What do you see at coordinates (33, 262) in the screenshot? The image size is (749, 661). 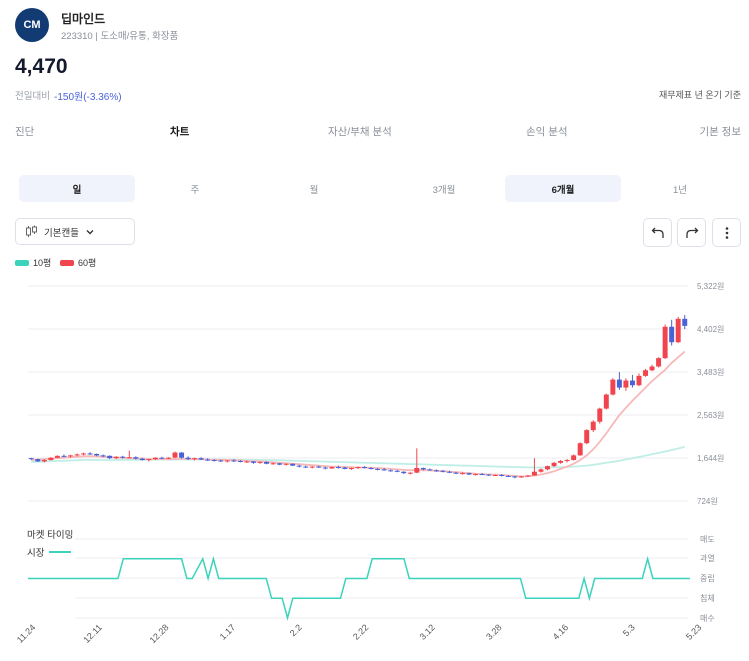 I see `legend-ma10: 10평` at bounding box center [33, 262].